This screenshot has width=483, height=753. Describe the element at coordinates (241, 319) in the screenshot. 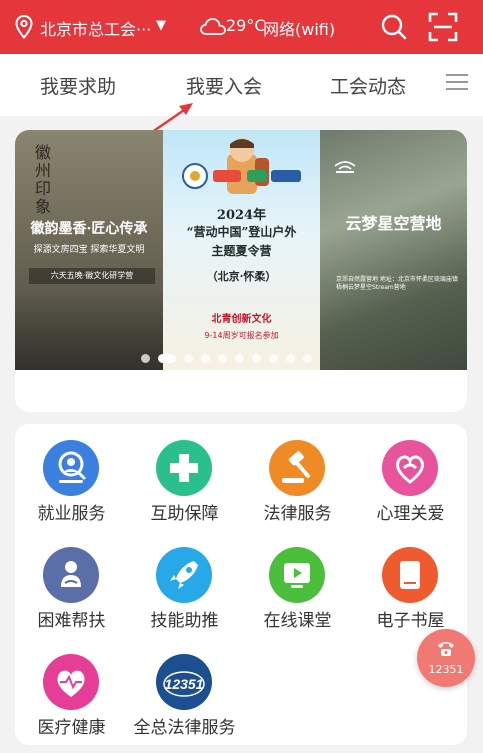

I see `slide-brand: 北青创新文化` at that location.